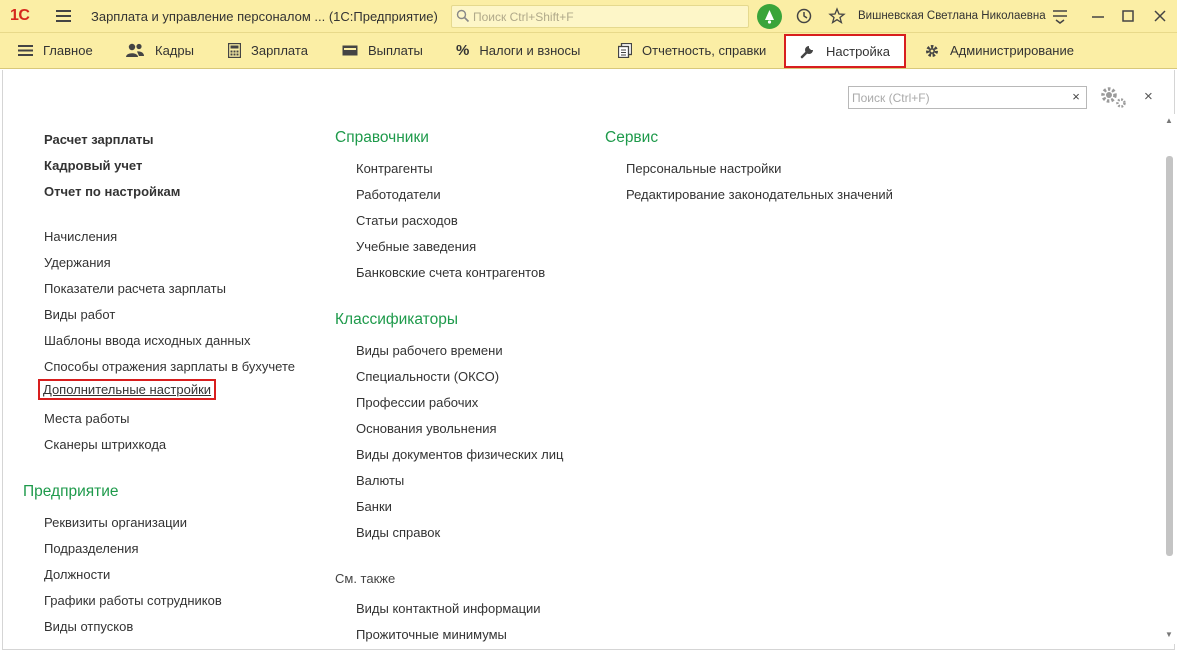  What do you see at coordinates (20, 16) in the screenshot?
I see `app-logo: 1С` at bounding box center [20, 16].